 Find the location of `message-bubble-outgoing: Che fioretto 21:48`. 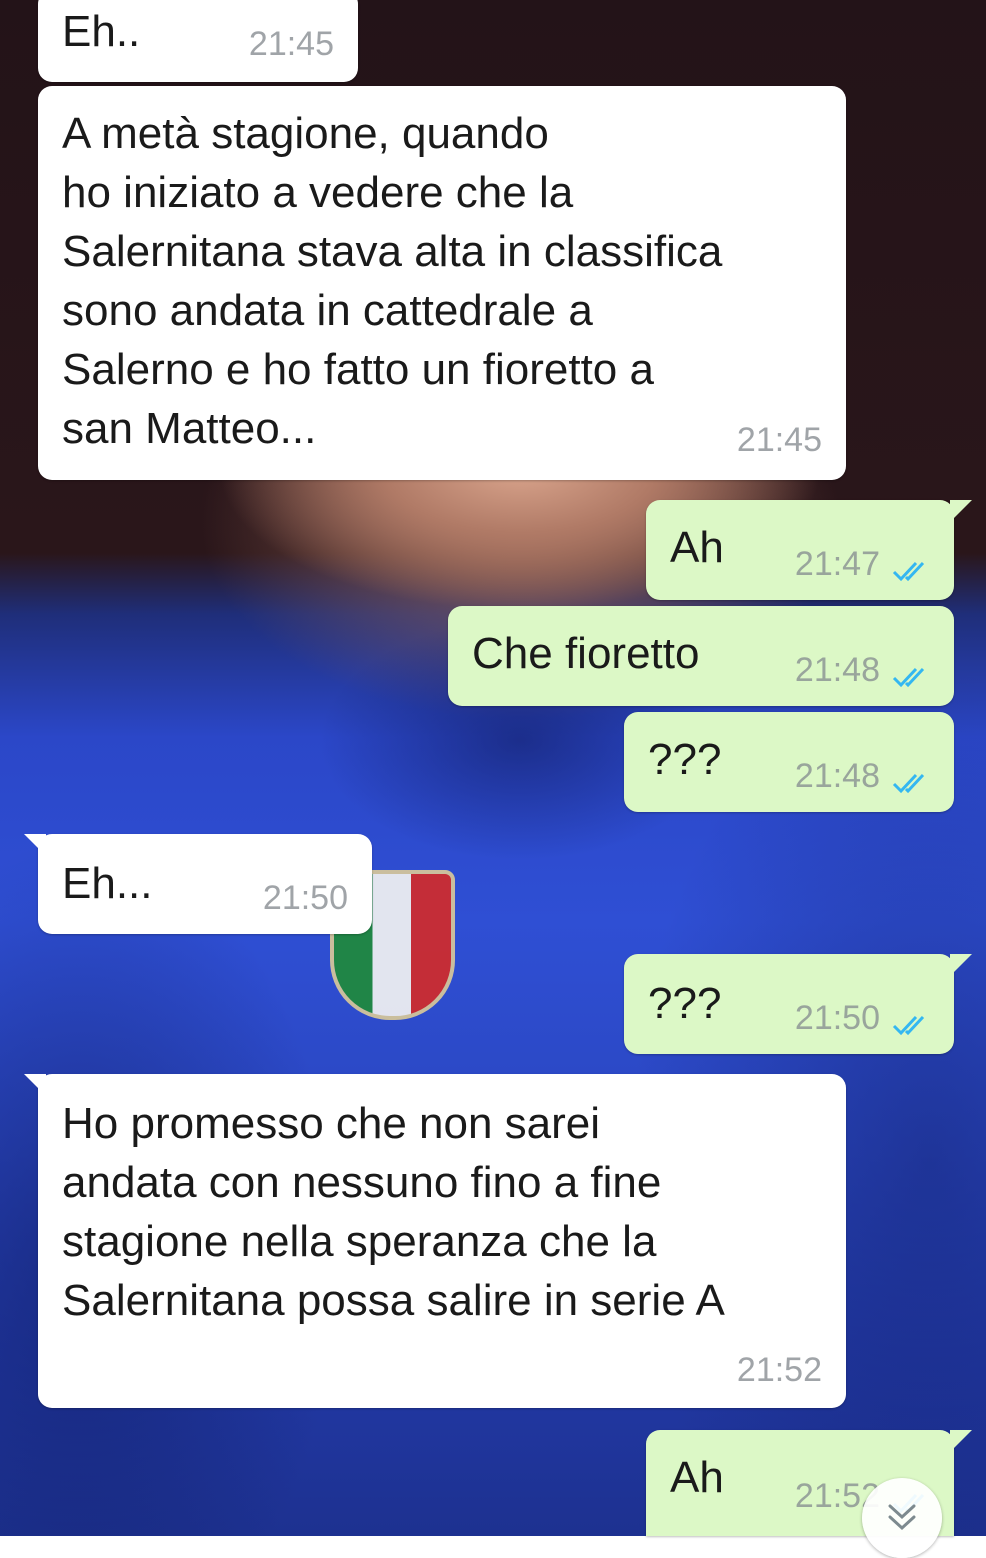

message-bubble-outgoing: Che fioretto 21:48 is located at coordinates (701, 656).